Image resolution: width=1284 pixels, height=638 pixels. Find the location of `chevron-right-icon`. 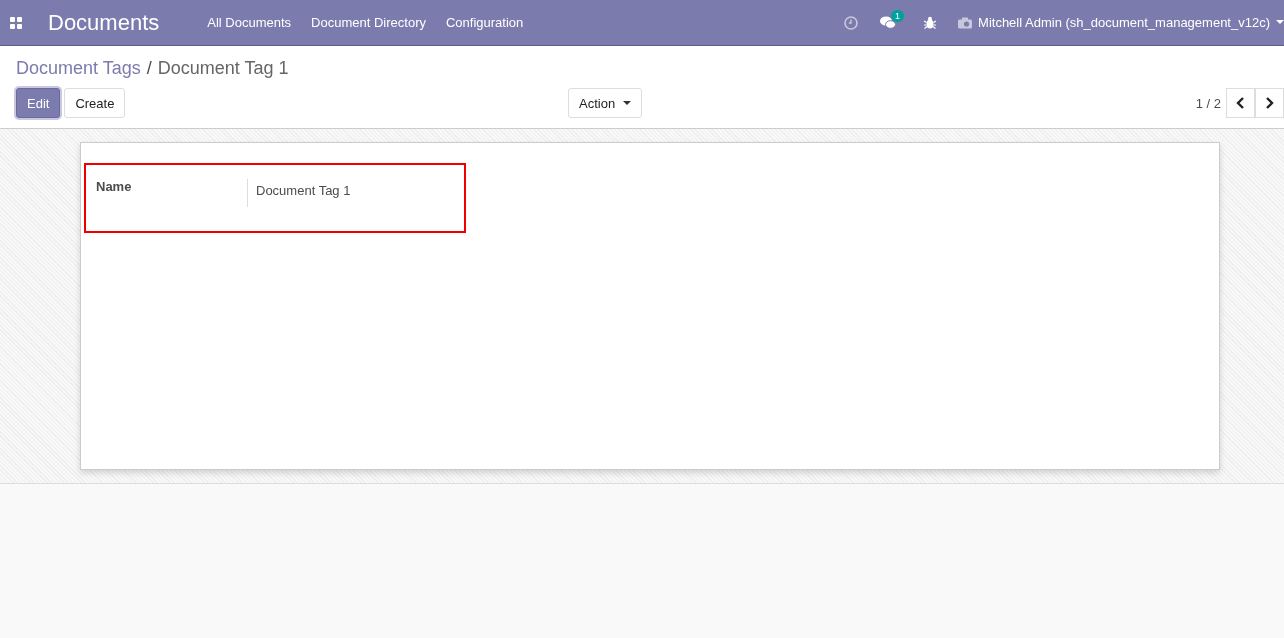

chevron-right-icon is located at coordinates (1269, 103).